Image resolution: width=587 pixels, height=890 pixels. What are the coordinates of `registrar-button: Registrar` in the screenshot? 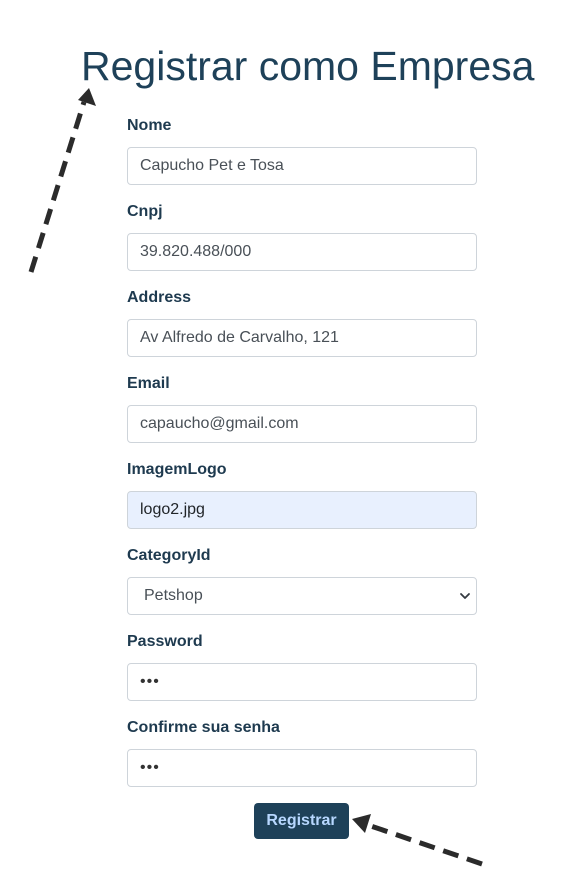 It's located at (301, 821).